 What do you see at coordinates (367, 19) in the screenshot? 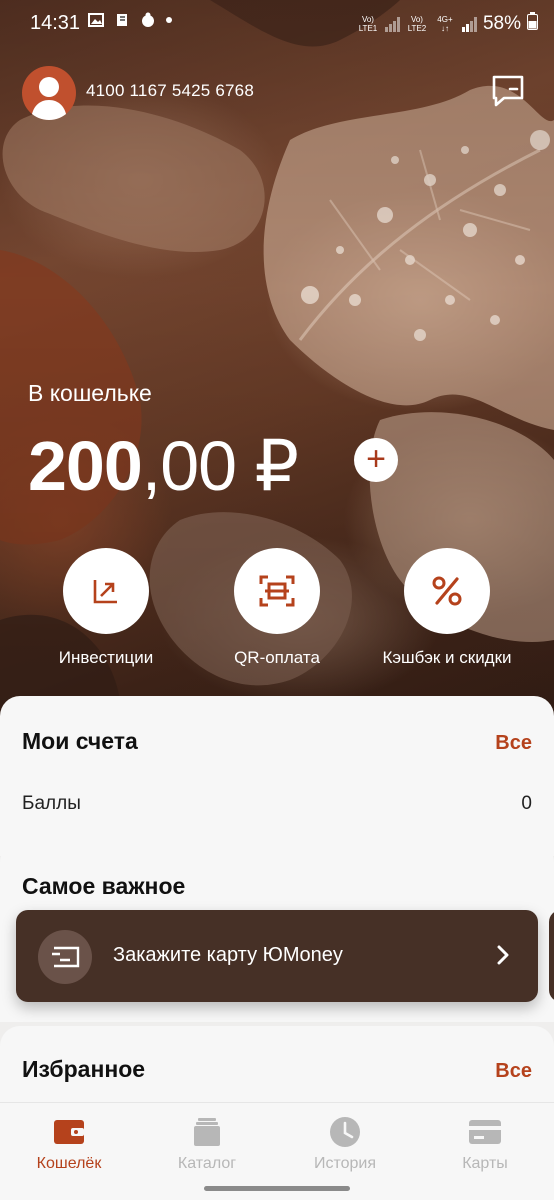
I see `sim1-volte: Vo)` at bounding box center [367, 19].